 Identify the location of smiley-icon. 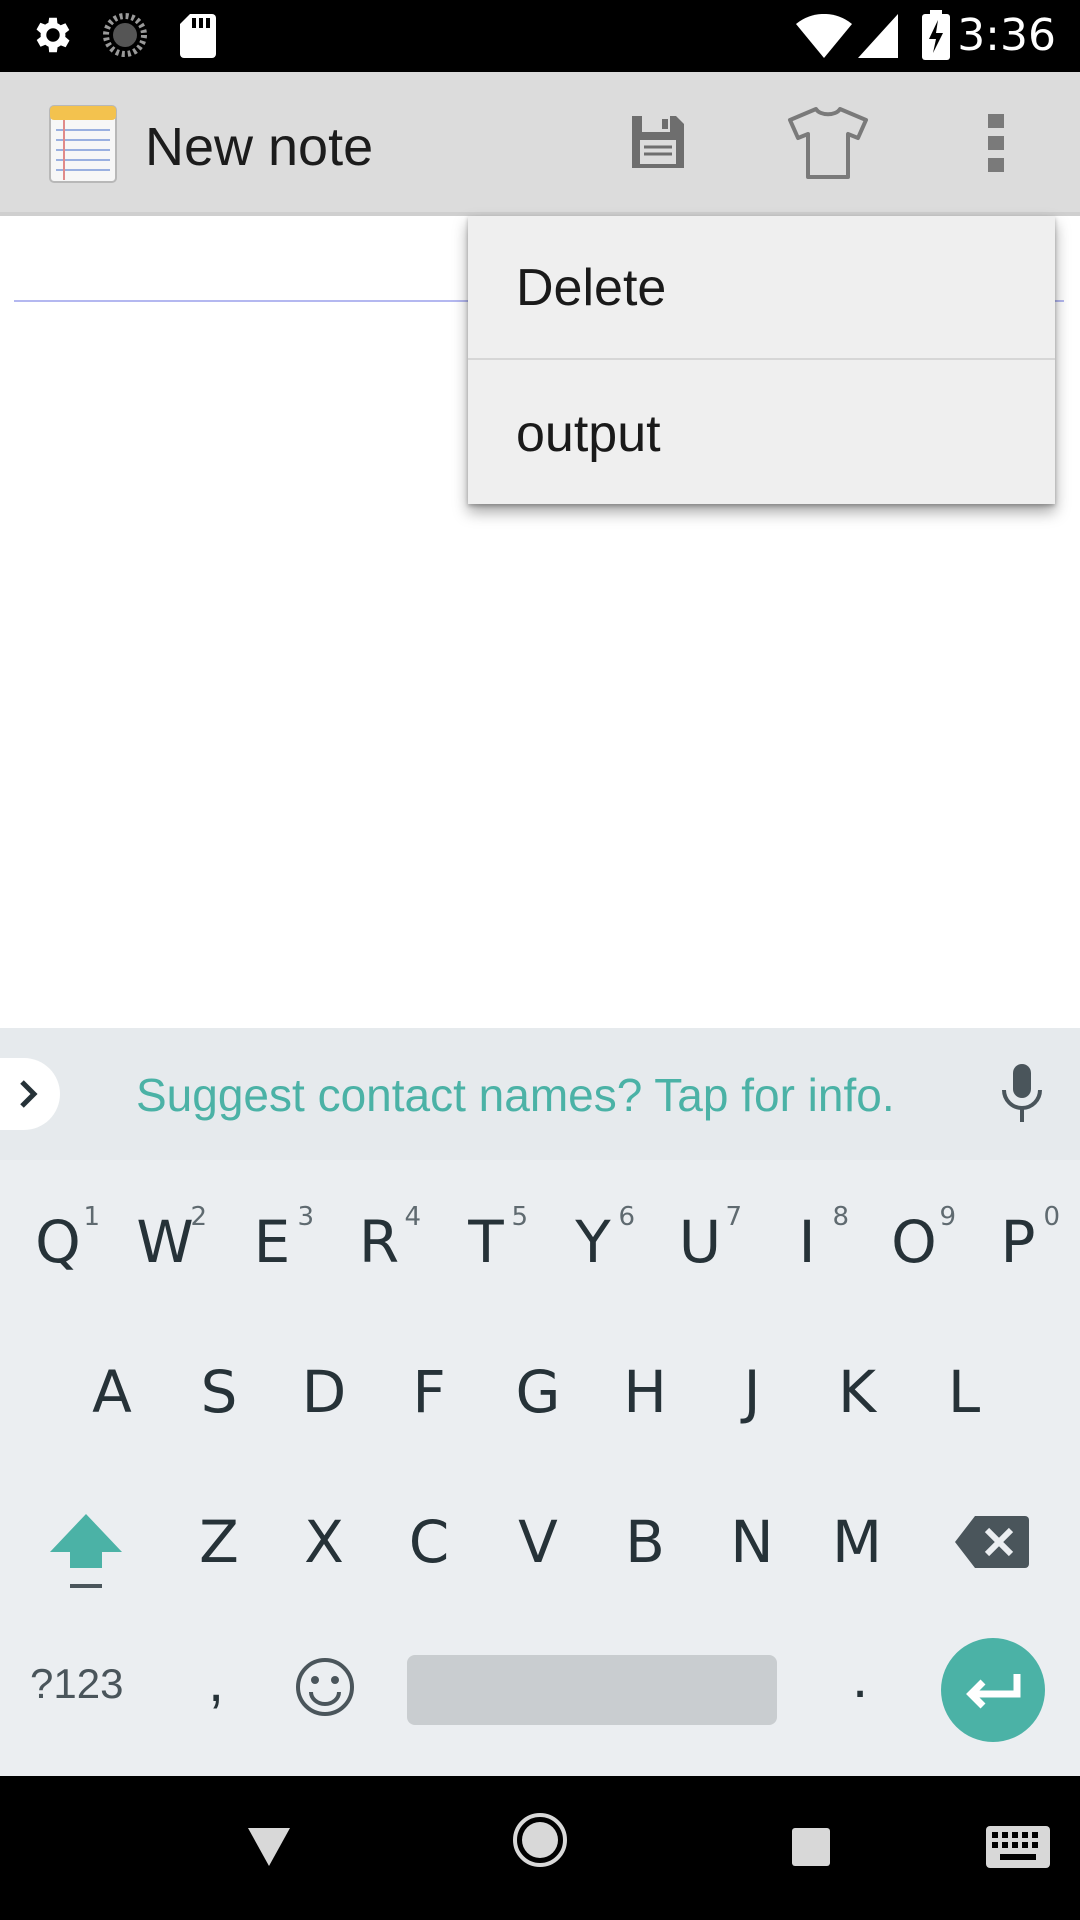
(325, 1687).